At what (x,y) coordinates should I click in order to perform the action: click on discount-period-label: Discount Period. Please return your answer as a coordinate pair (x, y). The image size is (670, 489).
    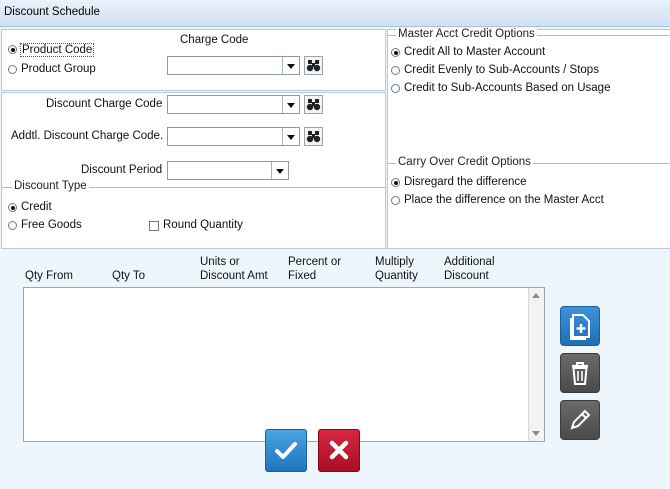
    Looking at the image, I should click on (122, 170).